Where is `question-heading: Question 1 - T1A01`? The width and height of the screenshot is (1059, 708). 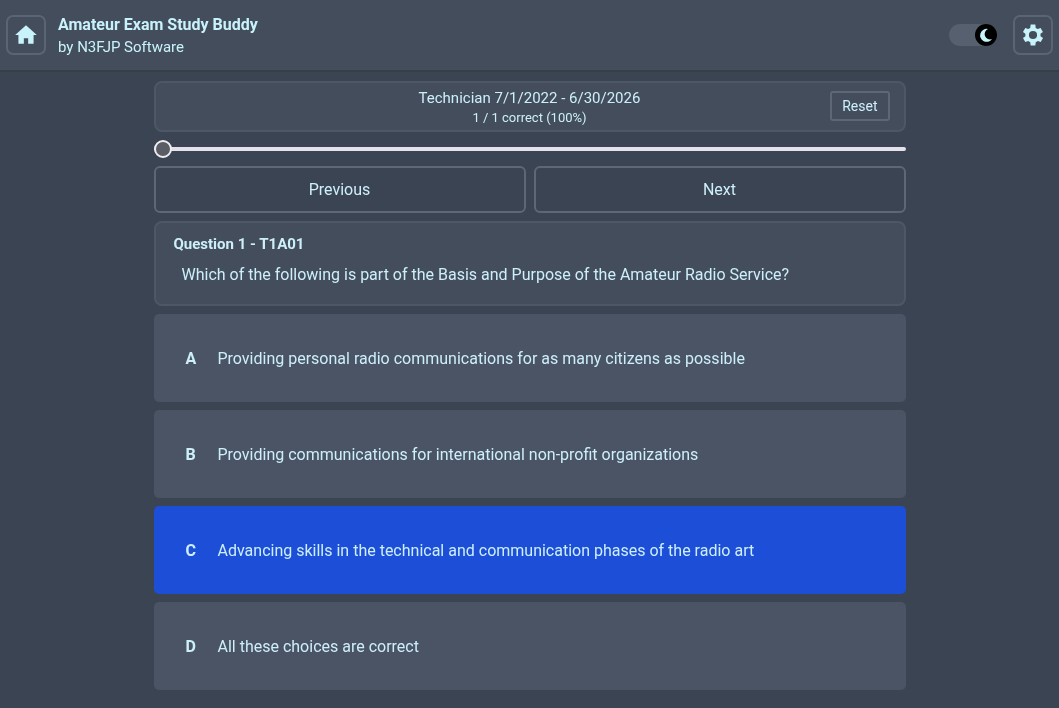
question-heading: Question 1 - T1A01 is located at coordinates (239, 244).